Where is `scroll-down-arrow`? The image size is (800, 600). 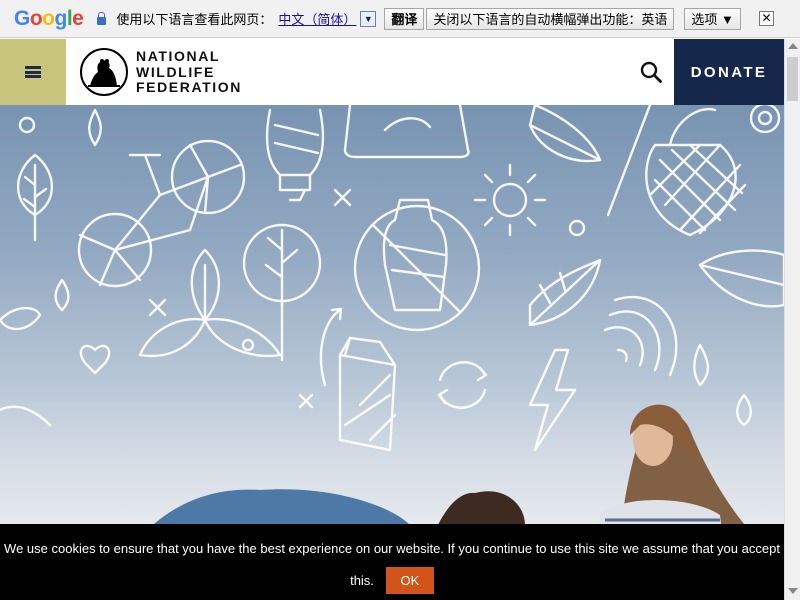
scroll-down-arrow is located at coordinates (793, 591).